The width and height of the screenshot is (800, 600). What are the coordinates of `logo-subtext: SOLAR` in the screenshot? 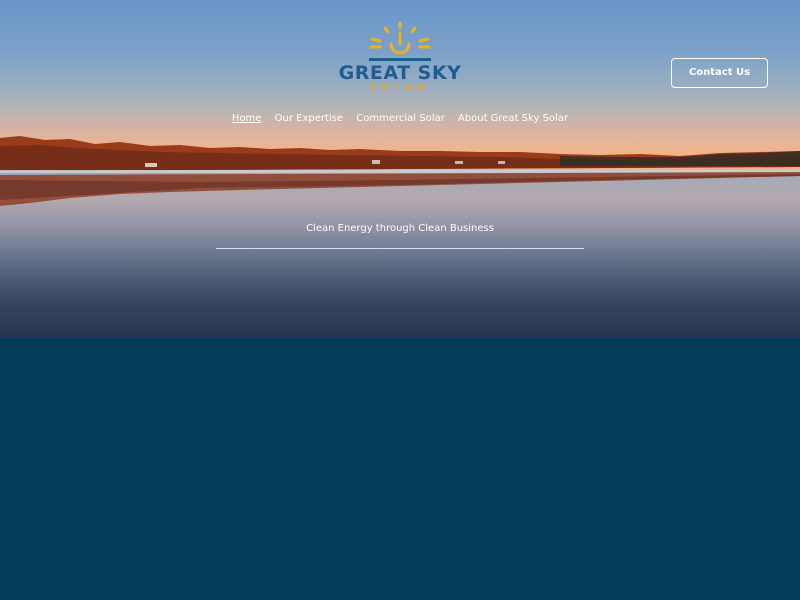 It's located at (399, 87).